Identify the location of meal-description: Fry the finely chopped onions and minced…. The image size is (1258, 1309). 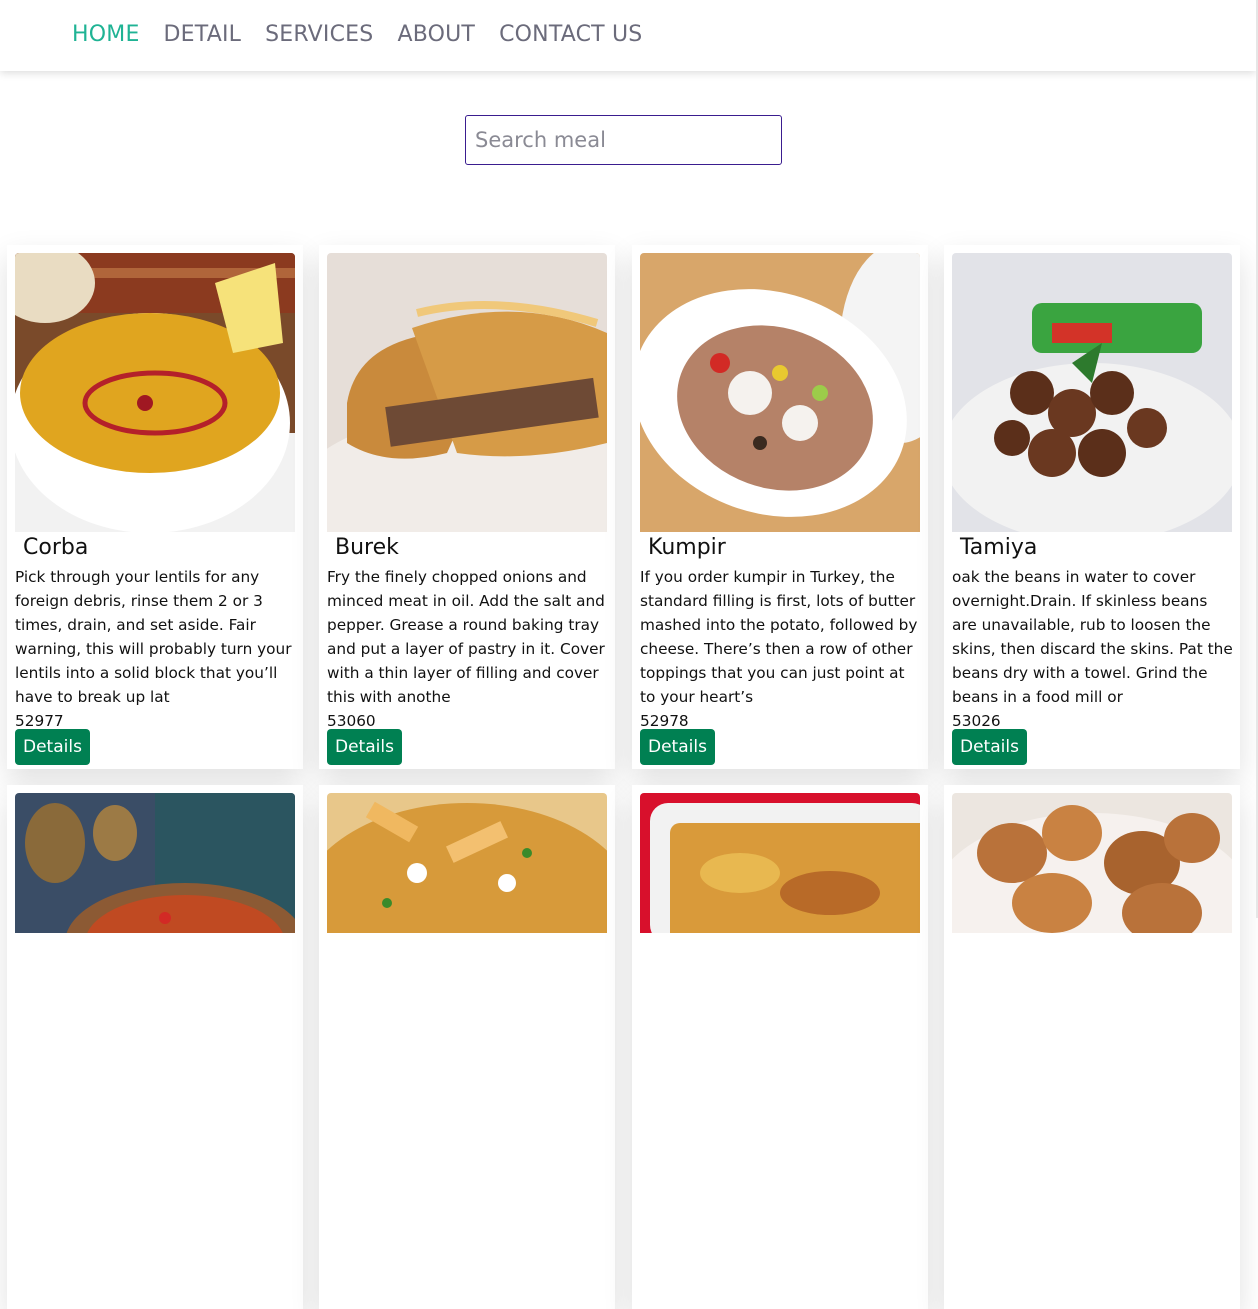
(466, 637).